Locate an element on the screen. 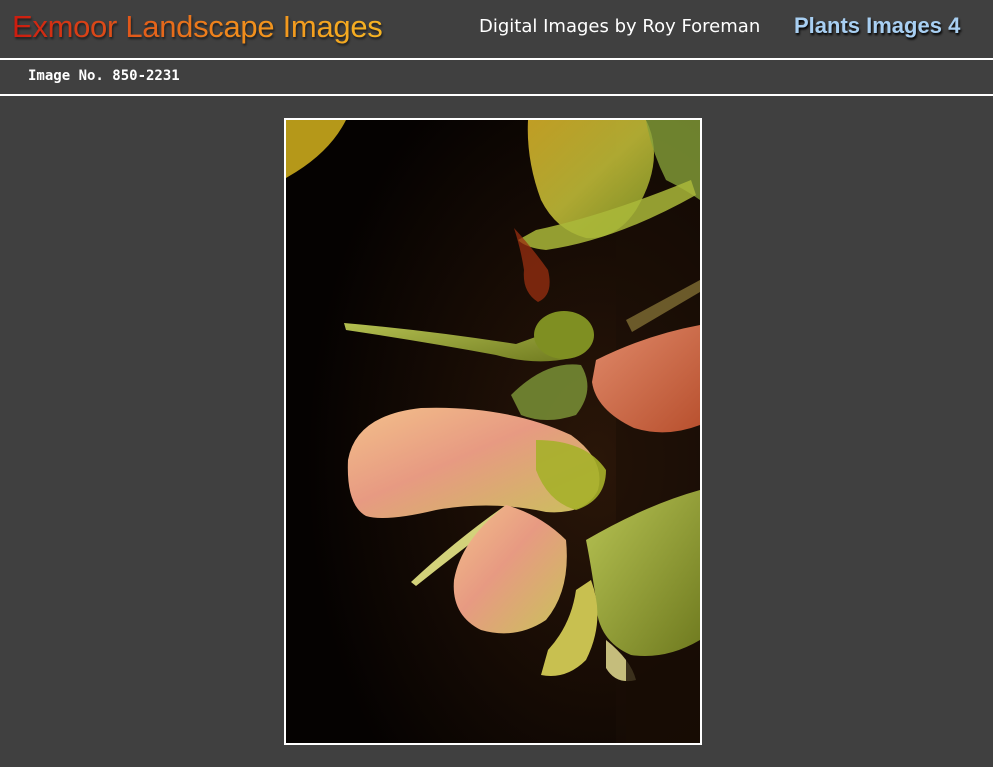 The height and width of the screenshot is (767, 993). byline: Digital Images by Roy Foreman is located at coordinates (620, 26).